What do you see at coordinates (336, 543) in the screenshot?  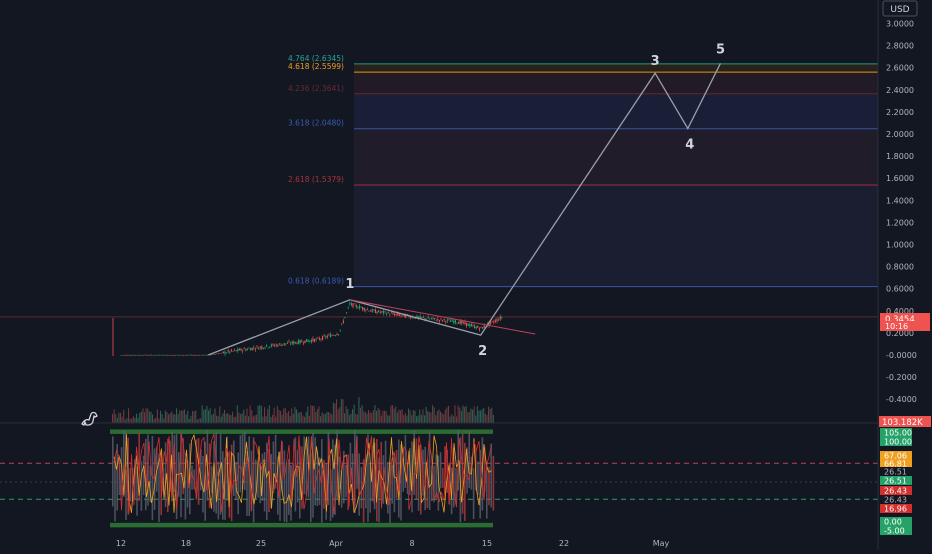 I see `time-tick-label: Apr` at bounding box center [336, 543].